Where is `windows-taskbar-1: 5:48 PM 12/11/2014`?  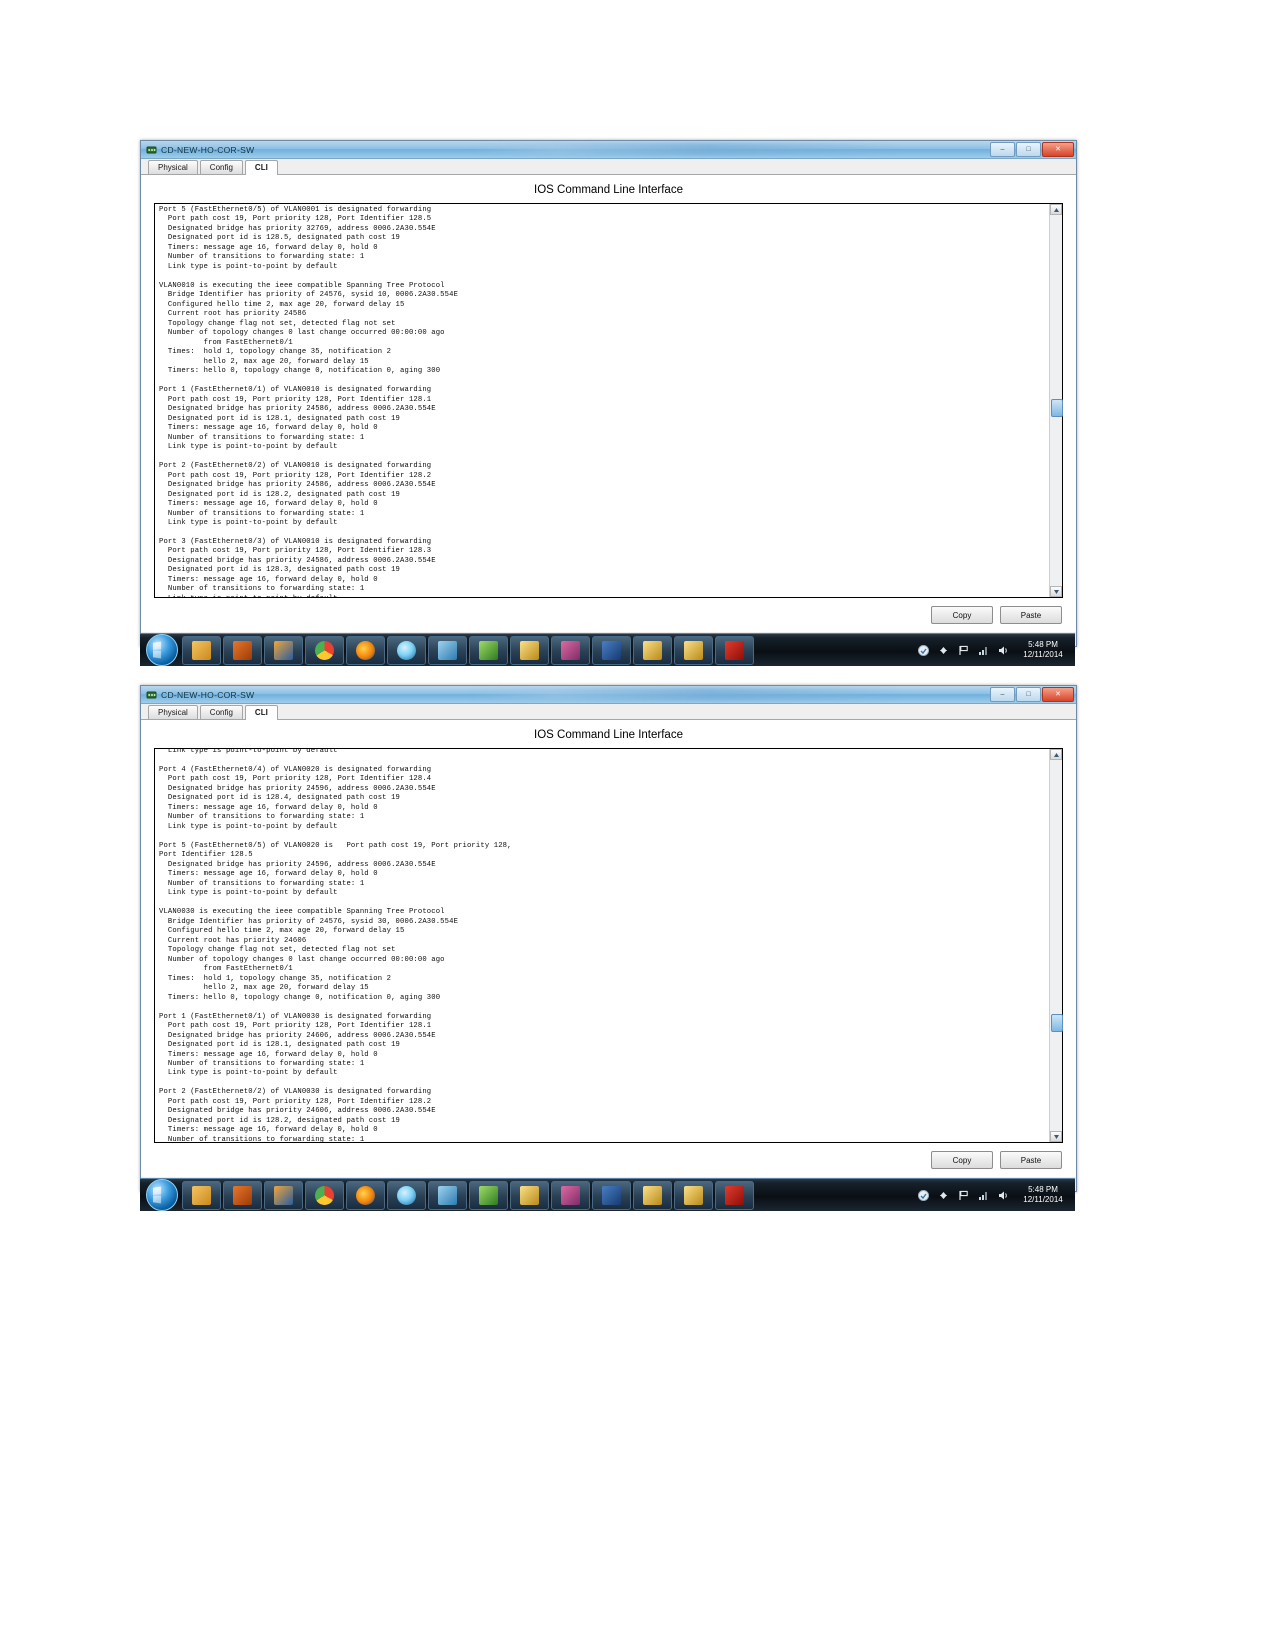 windows-taskbar-1: 5:48 PM 12/11/2014 is located at coordinates (607, 649).